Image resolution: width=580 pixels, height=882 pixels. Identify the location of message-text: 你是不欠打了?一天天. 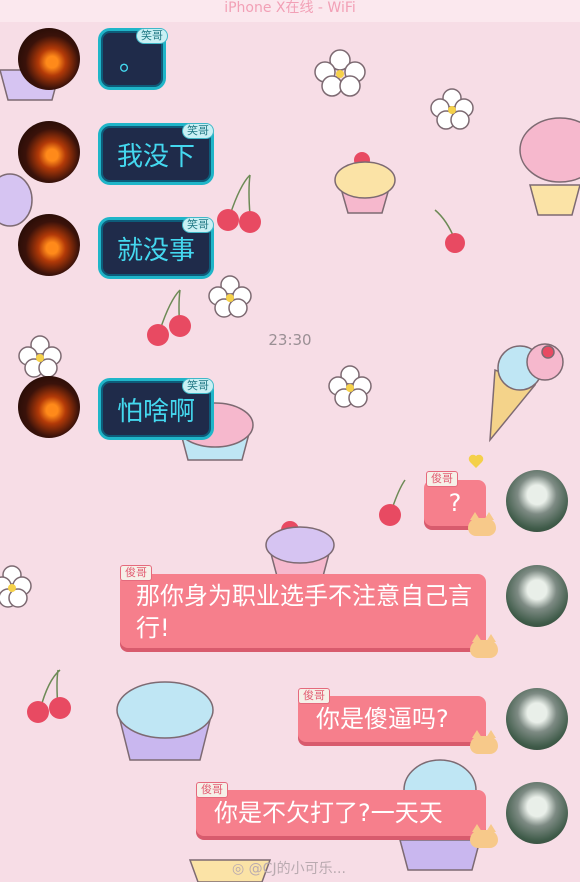
(328, 813).